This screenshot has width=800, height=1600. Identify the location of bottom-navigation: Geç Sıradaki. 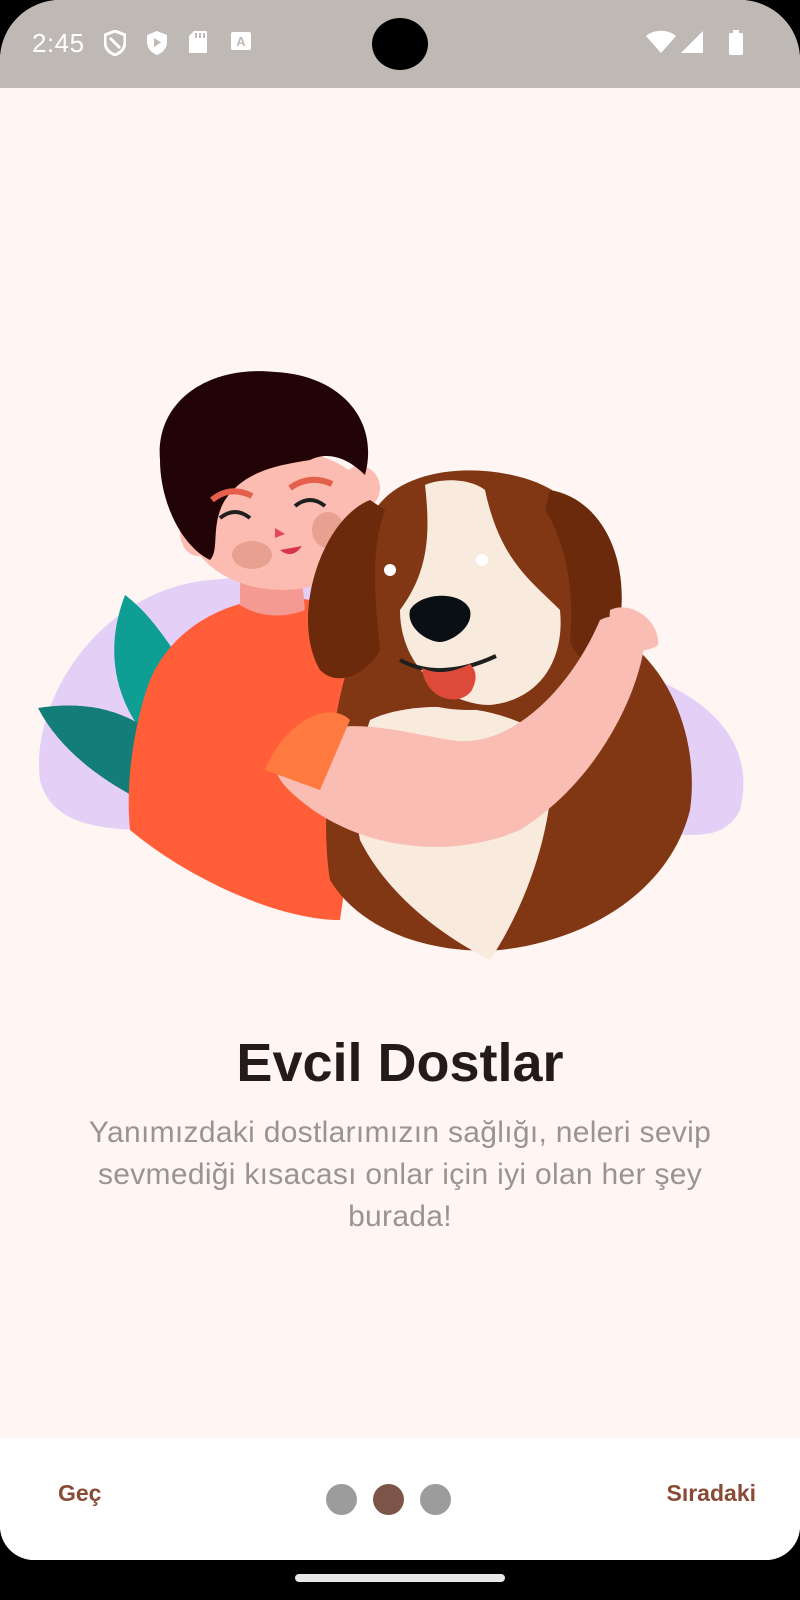
(400, 1499).